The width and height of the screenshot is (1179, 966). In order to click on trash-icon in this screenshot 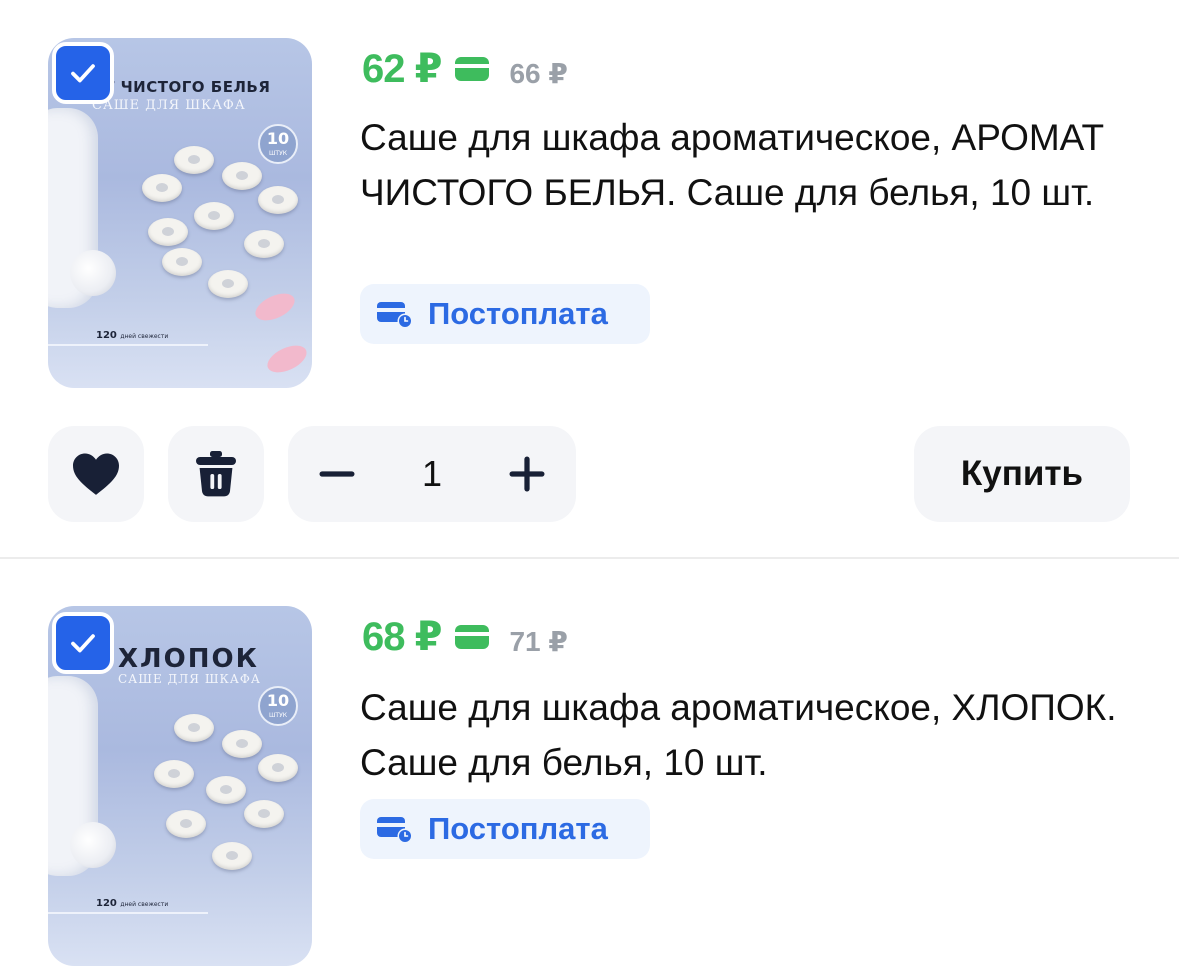, I will do `click(216, 474)`.